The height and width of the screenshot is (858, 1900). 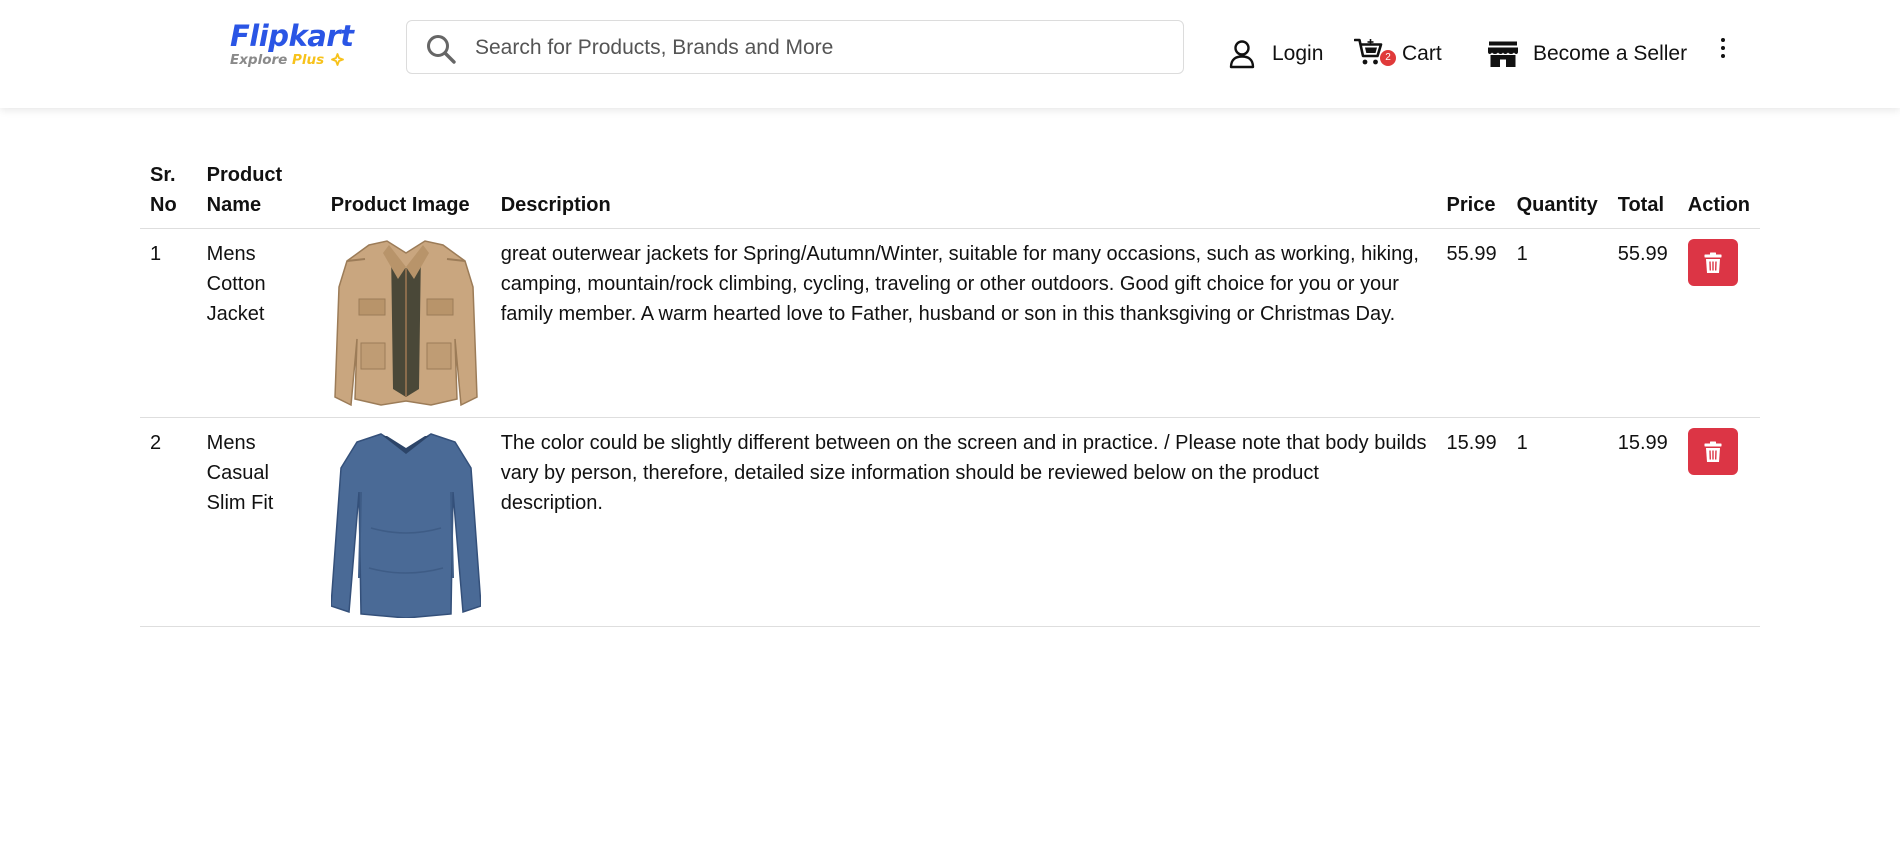 I want to click on become-seller-label: Become a Seller, so click(x=1610, y=53).